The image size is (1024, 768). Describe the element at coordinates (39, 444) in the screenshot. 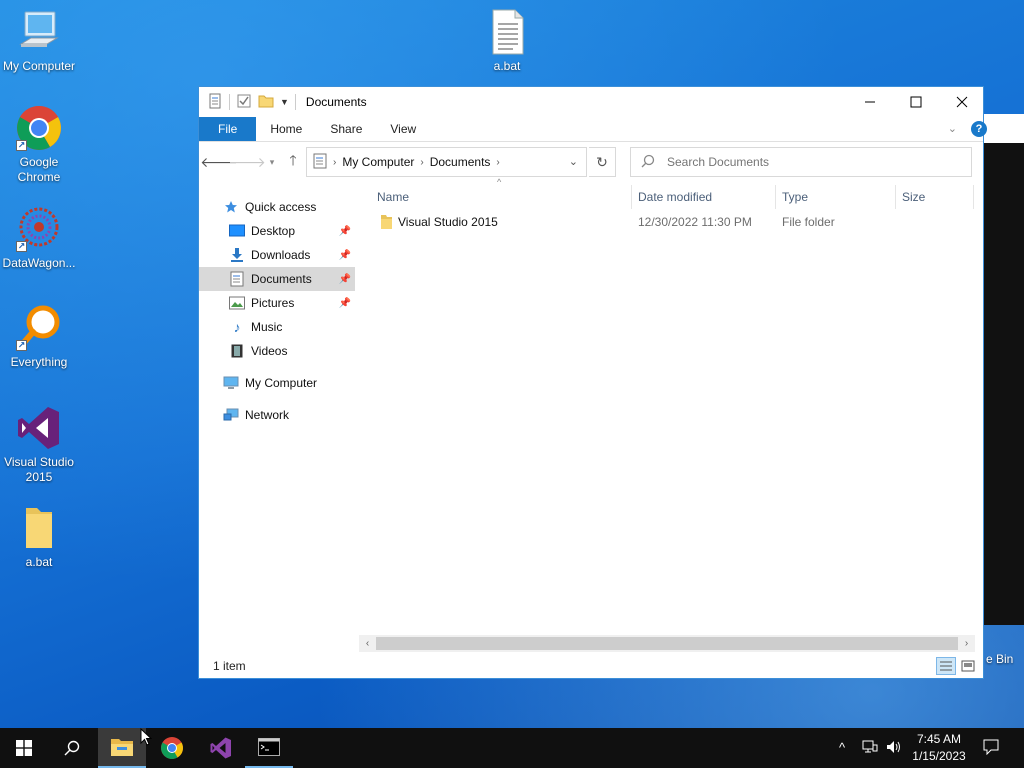

I see `desktop-icon-visual-studio: Visual Studio 2015` at that location.